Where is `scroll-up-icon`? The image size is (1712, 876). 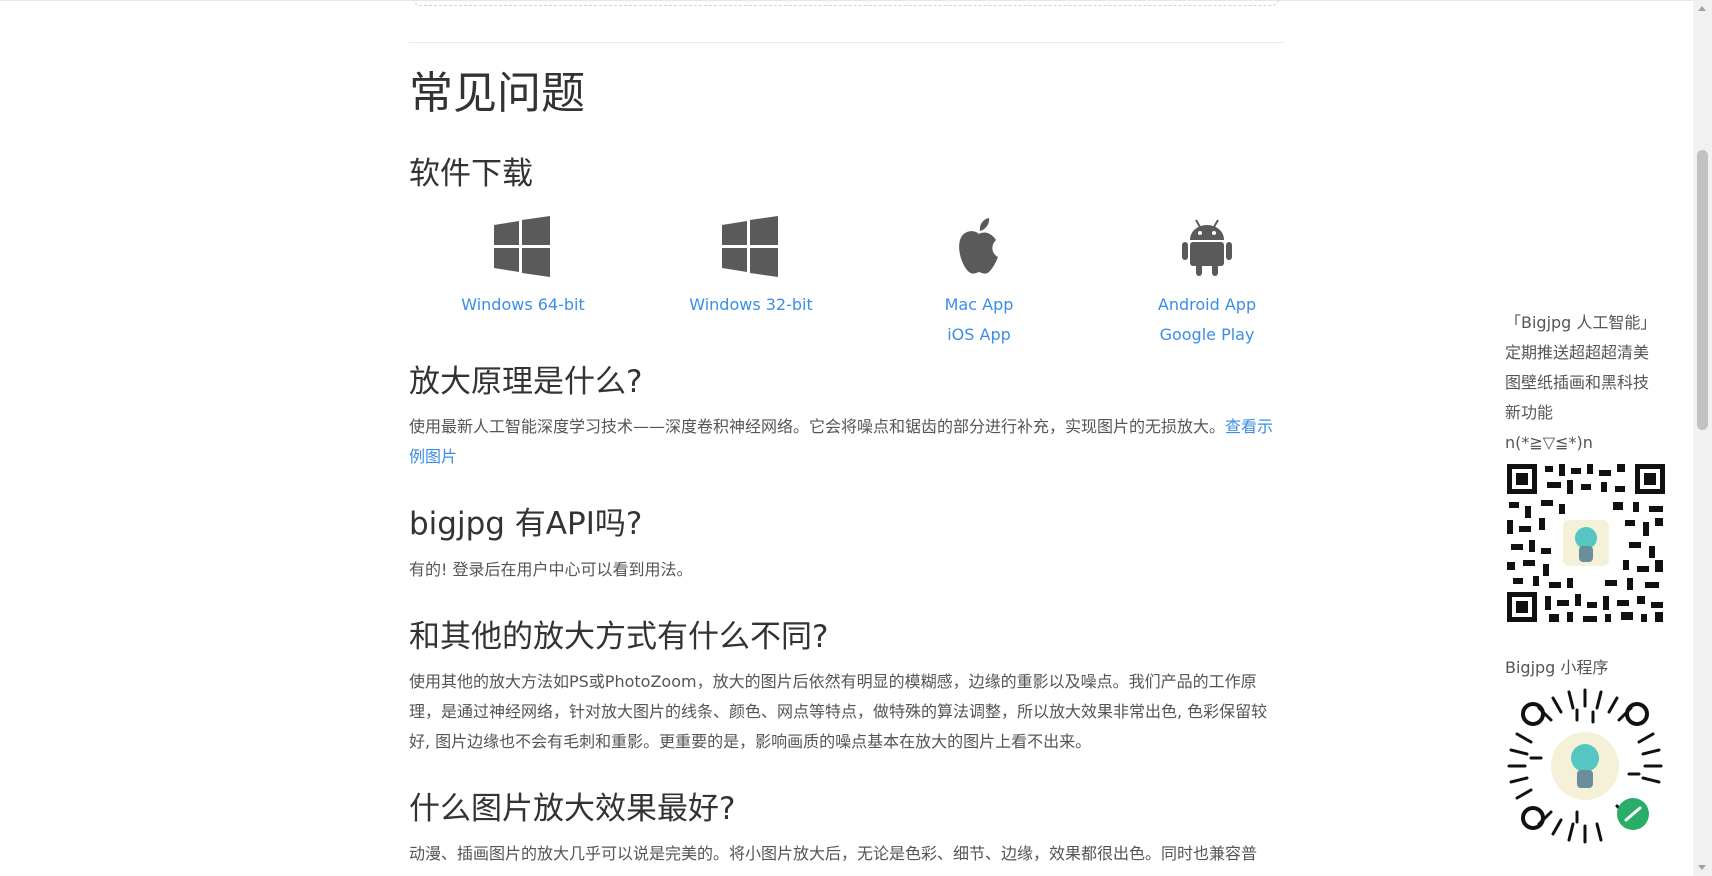 scroll-up-icon is located at coordinates (1702, 8).